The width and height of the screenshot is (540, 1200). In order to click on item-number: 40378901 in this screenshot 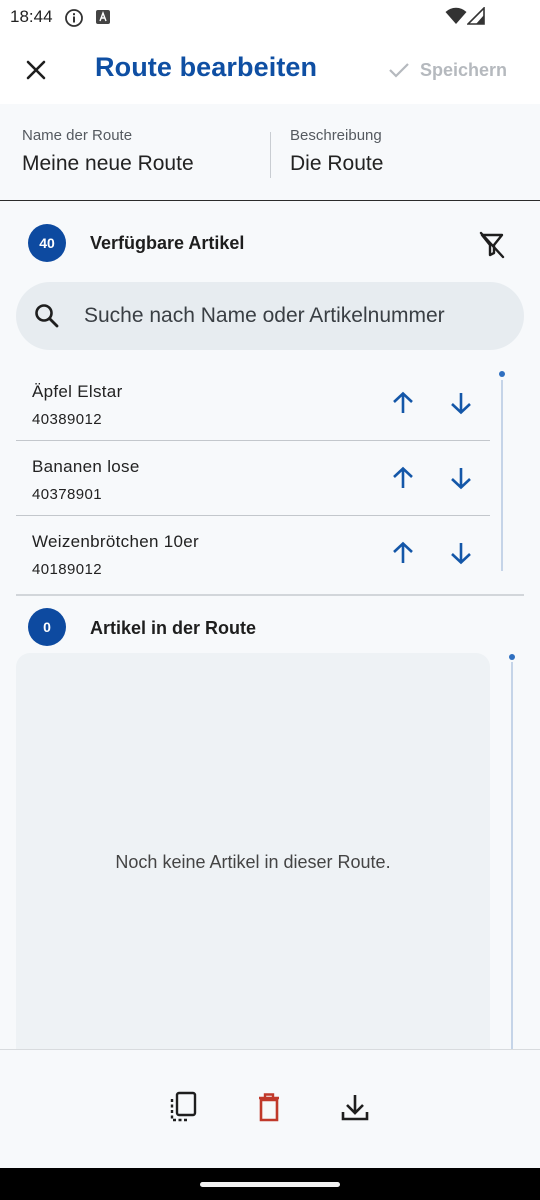, I will do `click(67, 494)`.